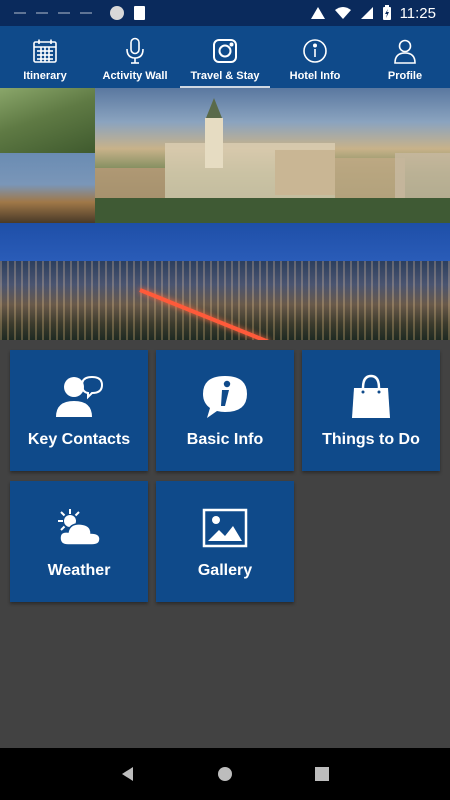  What do you see at coordinates (225, 242) in the screenshot?
I see `blue-stripe` at bounding box center [225, 242].